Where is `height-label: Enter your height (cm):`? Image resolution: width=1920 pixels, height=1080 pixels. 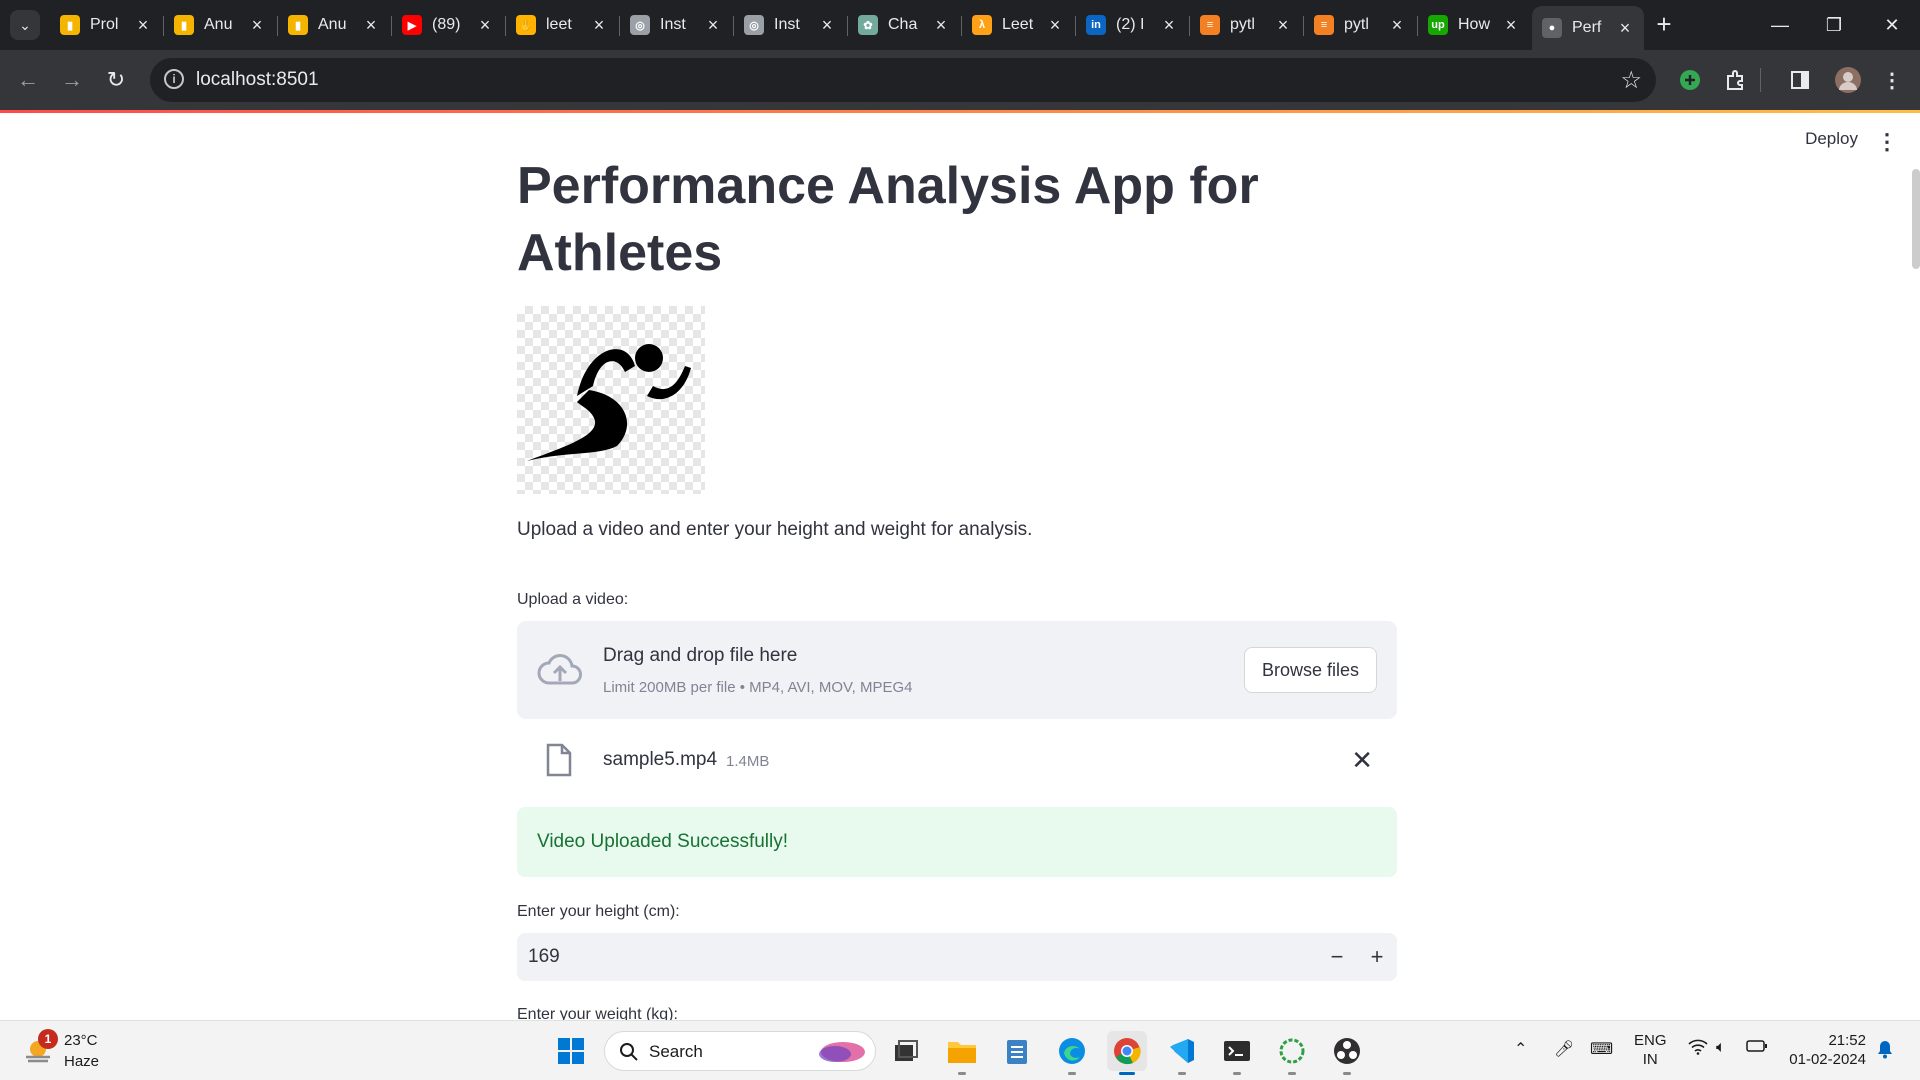 height-label: Enter your height (cm): is located at coordinates (598, 911).